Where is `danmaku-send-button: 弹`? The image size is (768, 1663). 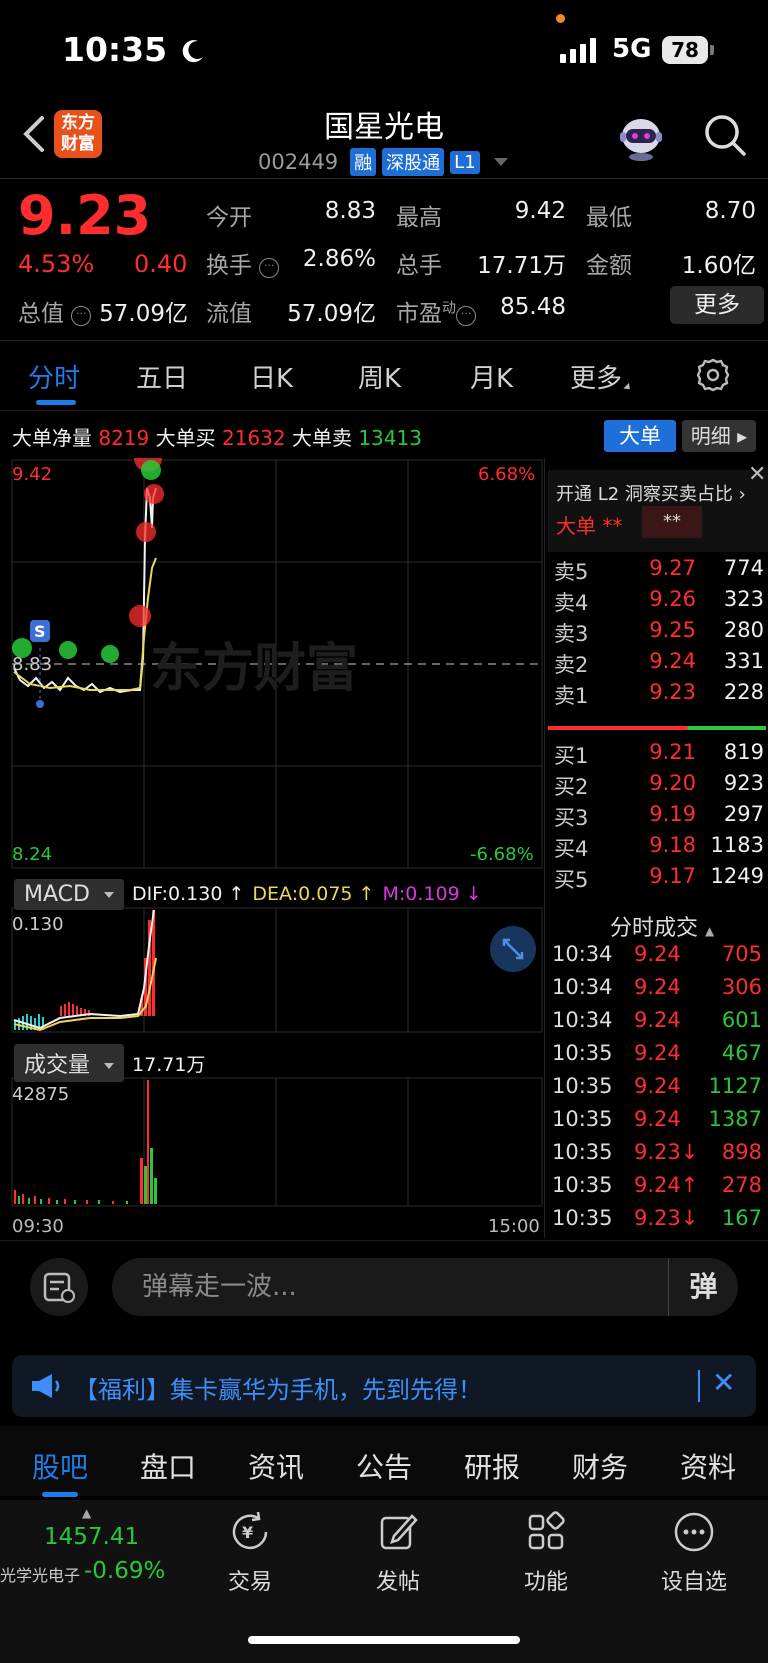
danmaku-send-button: 弹 is located at coordinates (703, 1287).